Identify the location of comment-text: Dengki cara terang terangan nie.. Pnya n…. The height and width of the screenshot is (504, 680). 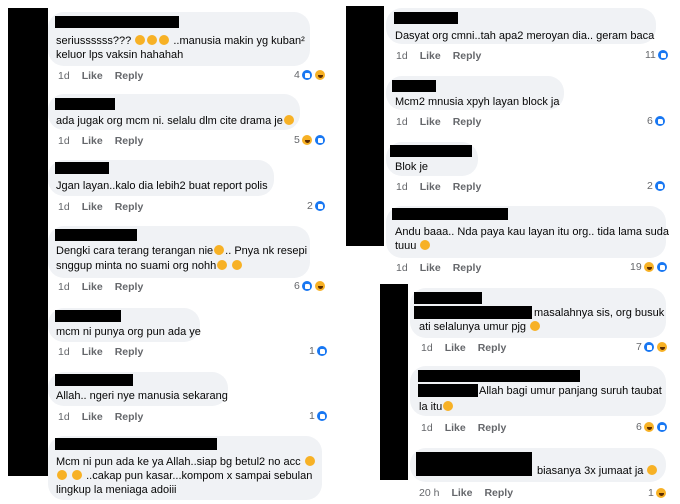
(182, 251).